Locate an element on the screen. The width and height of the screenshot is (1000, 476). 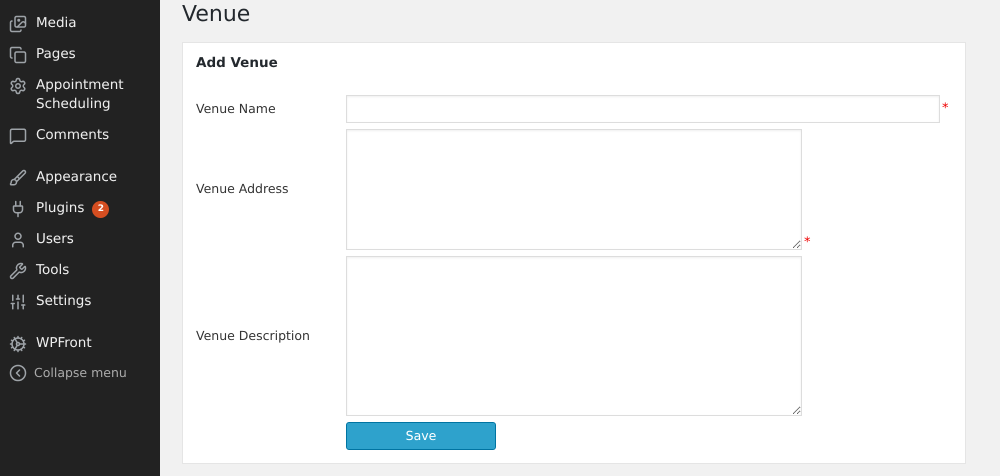
menu-item: Tools is located at coordinates (53, 270).